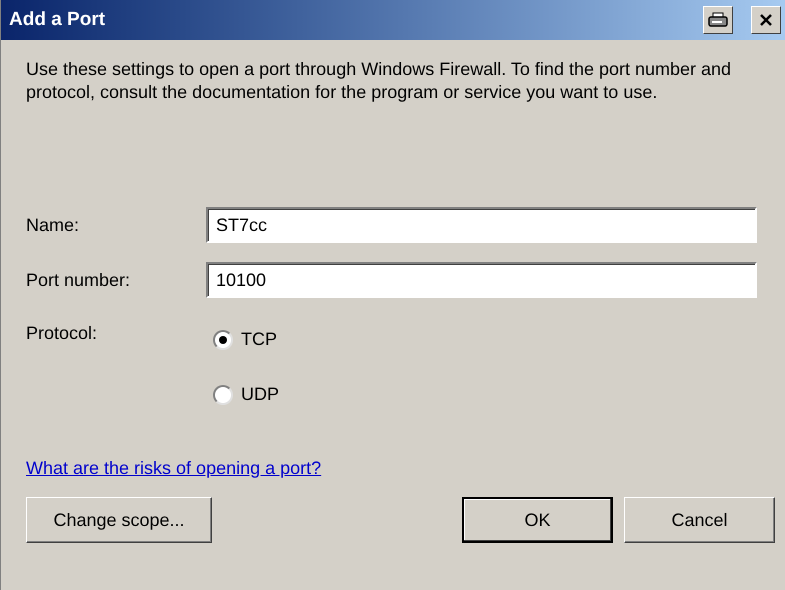  Describe the element at coordinates (174, 468) in the screenshot. I see `help-link: What are the risks of opening a port?` at that location.